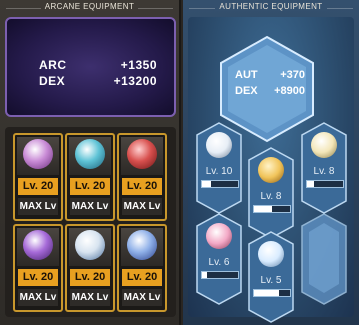  Describe the element at coordinates (324, 168) in the screenshot. I see `authentic-symbol-slot-3: Lv. 8` at that location.